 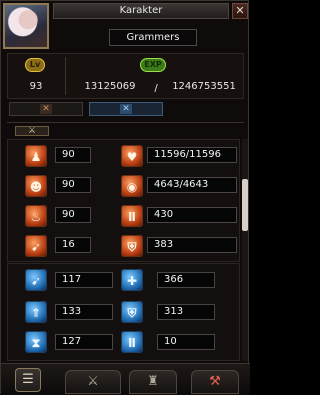 I want to click on boot-agility-icon: ➹, so click(x=36, y=246).